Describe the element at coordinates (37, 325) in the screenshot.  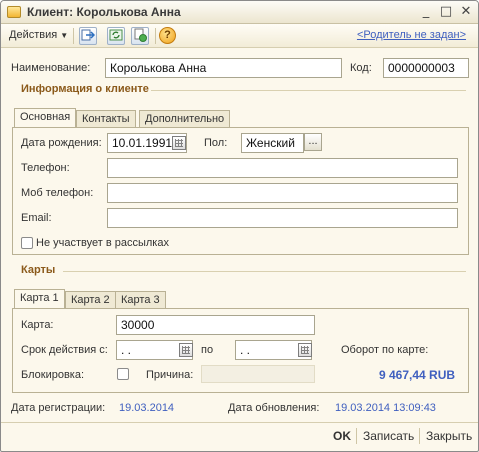
I see `card-label: Карта:` at that location.